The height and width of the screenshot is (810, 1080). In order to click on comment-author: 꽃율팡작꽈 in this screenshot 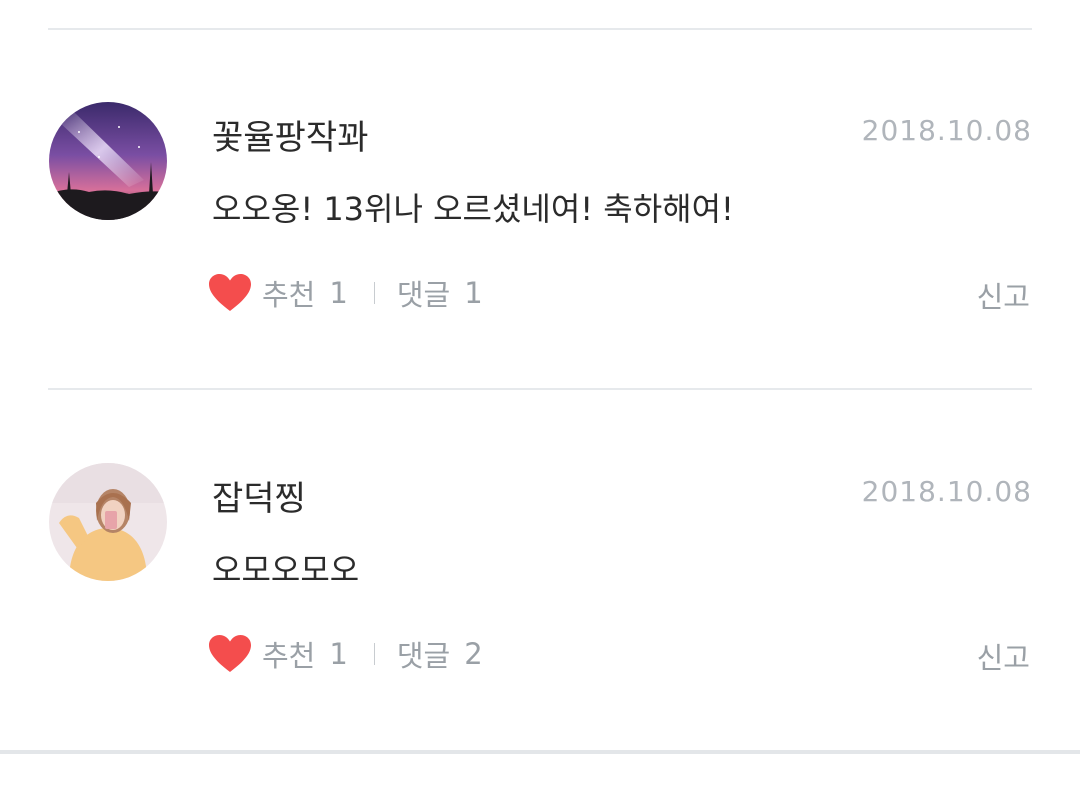, I will do `click(290, 134)`.